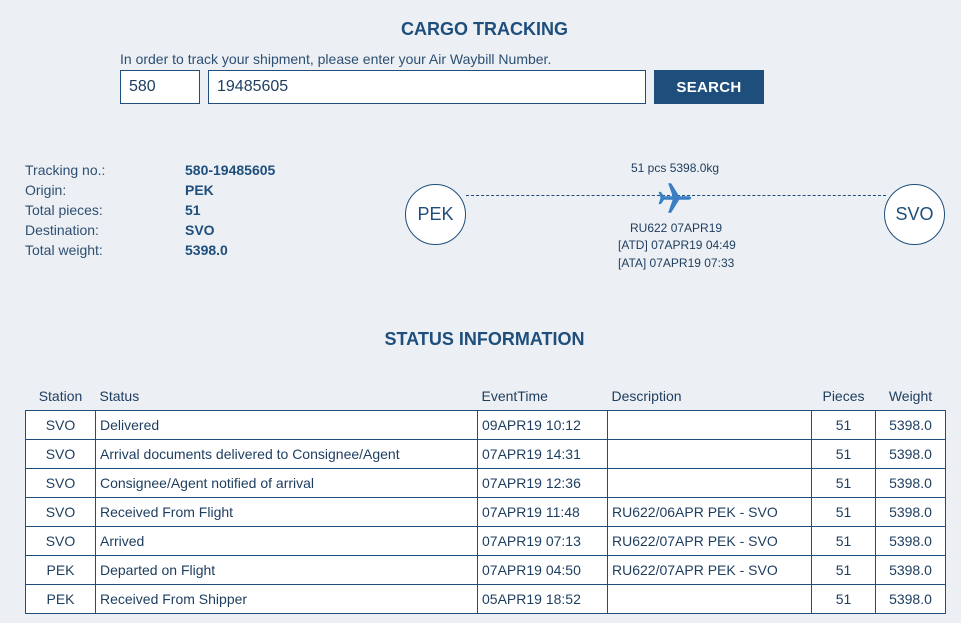 This screenshot has height=623, width=961. I want to click on status-cell: Arrived, so click(286, 540).